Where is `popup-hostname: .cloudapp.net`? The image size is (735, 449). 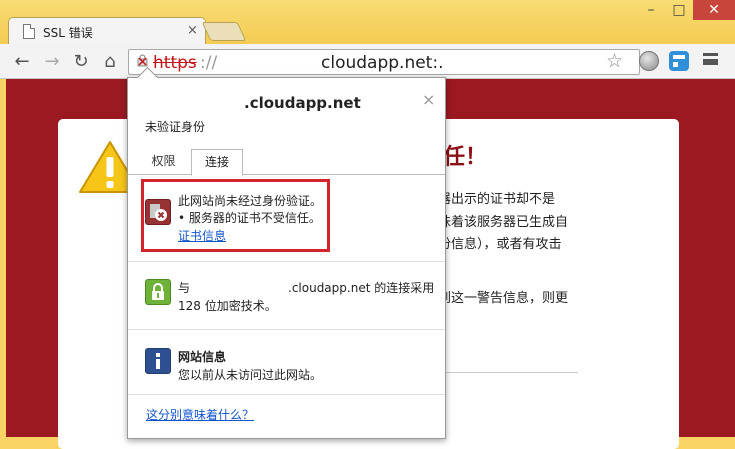
popup-hostname: .cloudapp.net is located at coordinates (302, 103).